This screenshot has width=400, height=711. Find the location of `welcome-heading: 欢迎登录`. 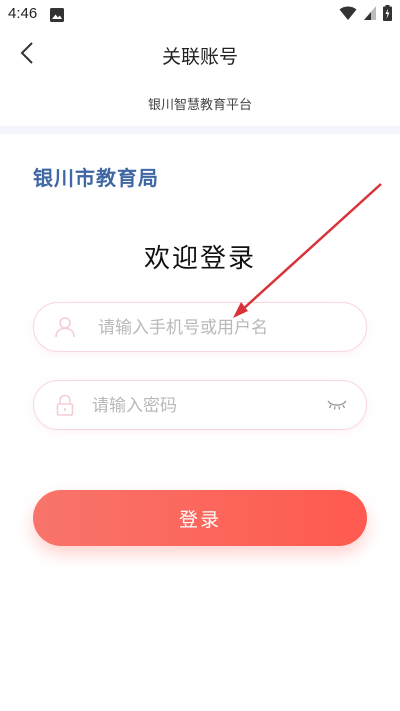

welcome-heading: 欢迎登录 is located at coordinates (199, 259).